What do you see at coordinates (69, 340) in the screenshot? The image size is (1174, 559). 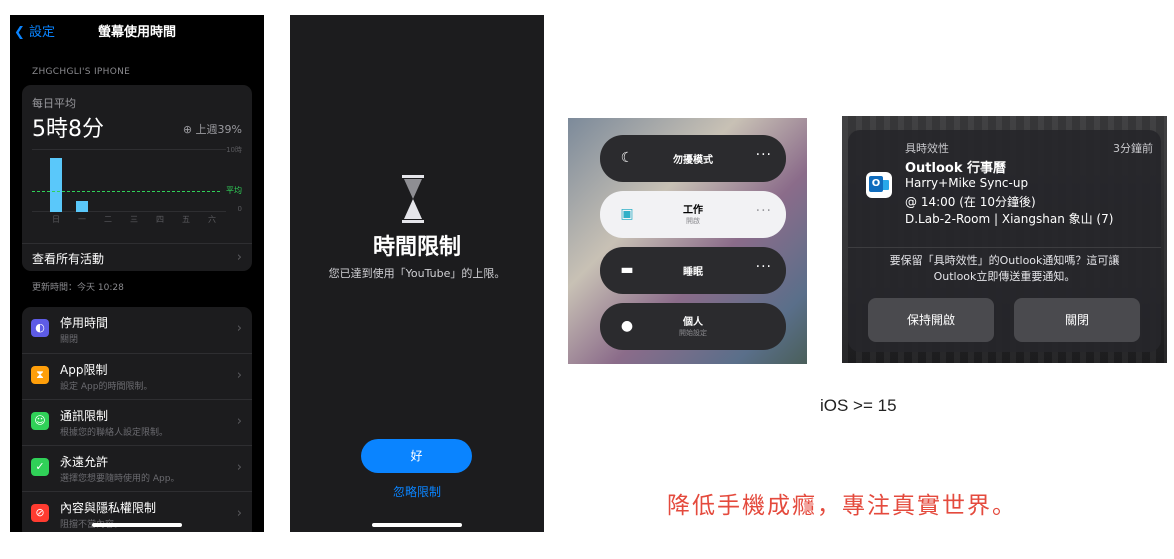 I see `row-subtitle: 關閉` at bounding box center [69, 340].